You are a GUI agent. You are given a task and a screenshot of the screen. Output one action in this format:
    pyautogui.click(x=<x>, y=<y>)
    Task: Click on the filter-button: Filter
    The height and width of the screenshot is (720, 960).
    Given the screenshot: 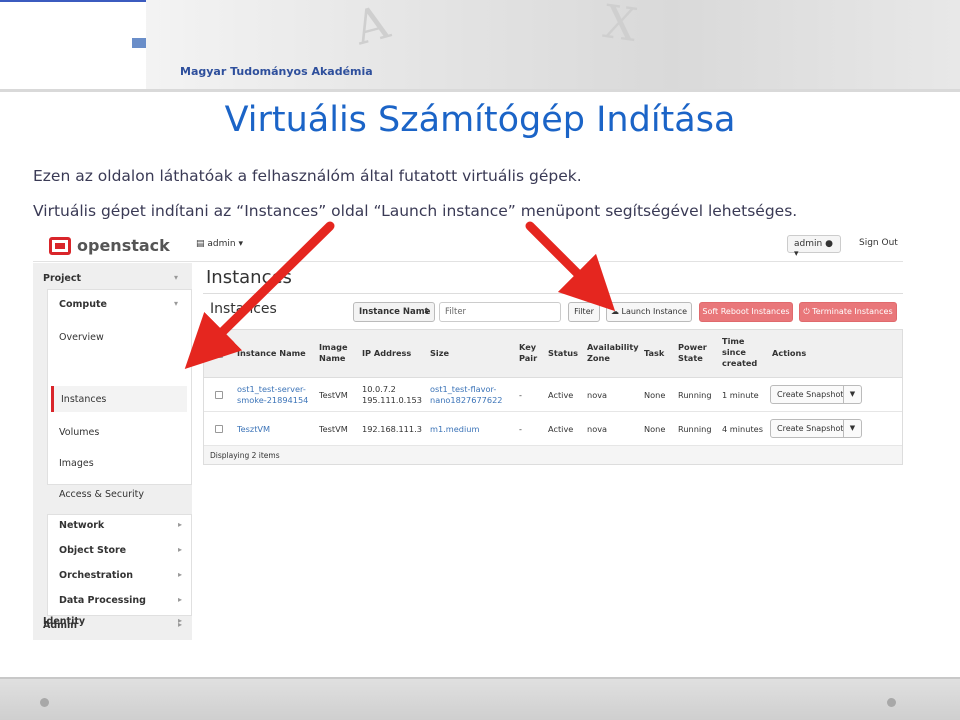 What is the action you would take?
    pyautogui.click(x=584, y=312)
    